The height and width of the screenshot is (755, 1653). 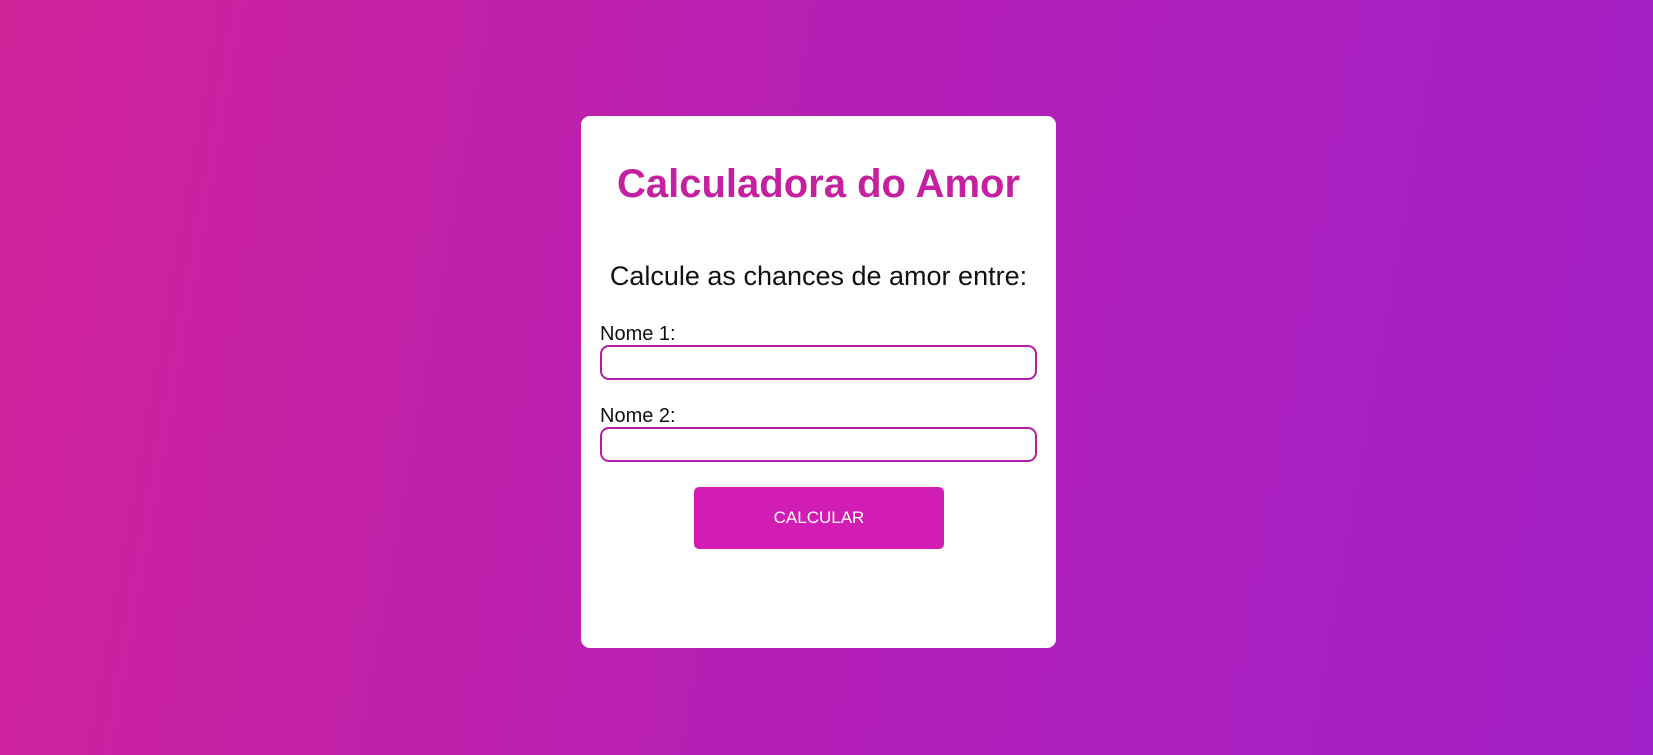 I want to click on page-title: Calculadora do Amor, so click(x=818, y=184).